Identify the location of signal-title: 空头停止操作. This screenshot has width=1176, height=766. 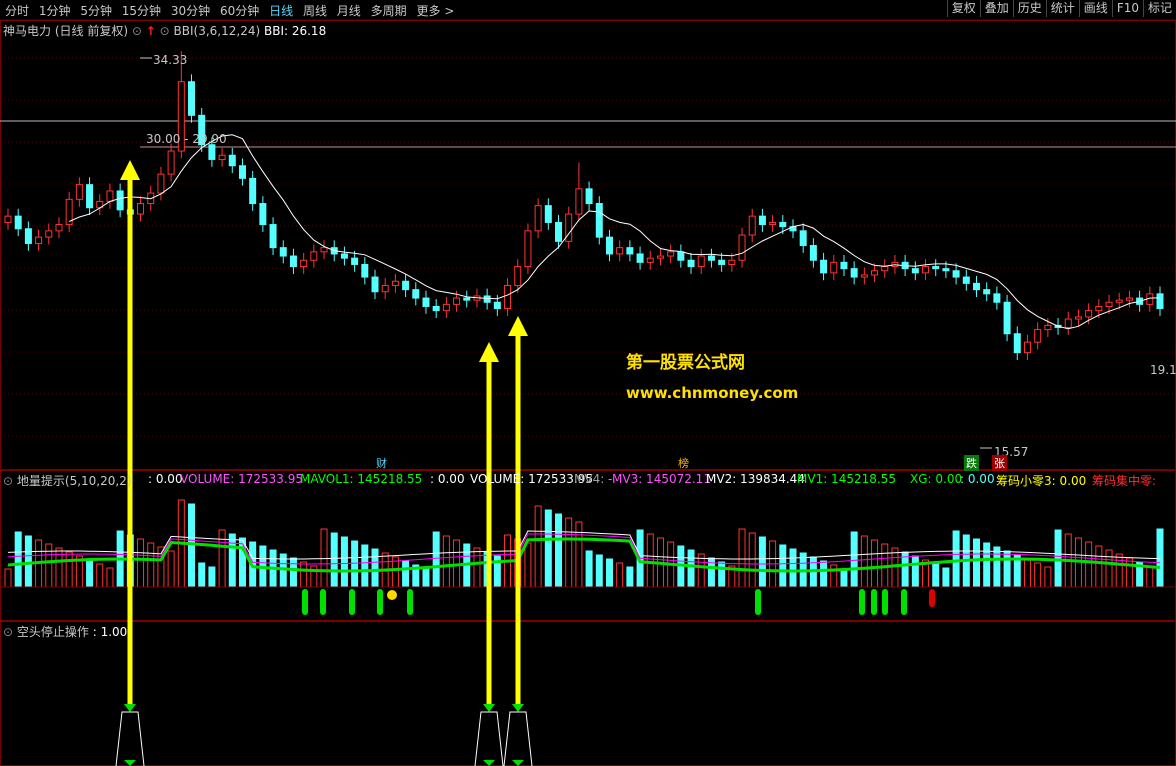
(52, 632).